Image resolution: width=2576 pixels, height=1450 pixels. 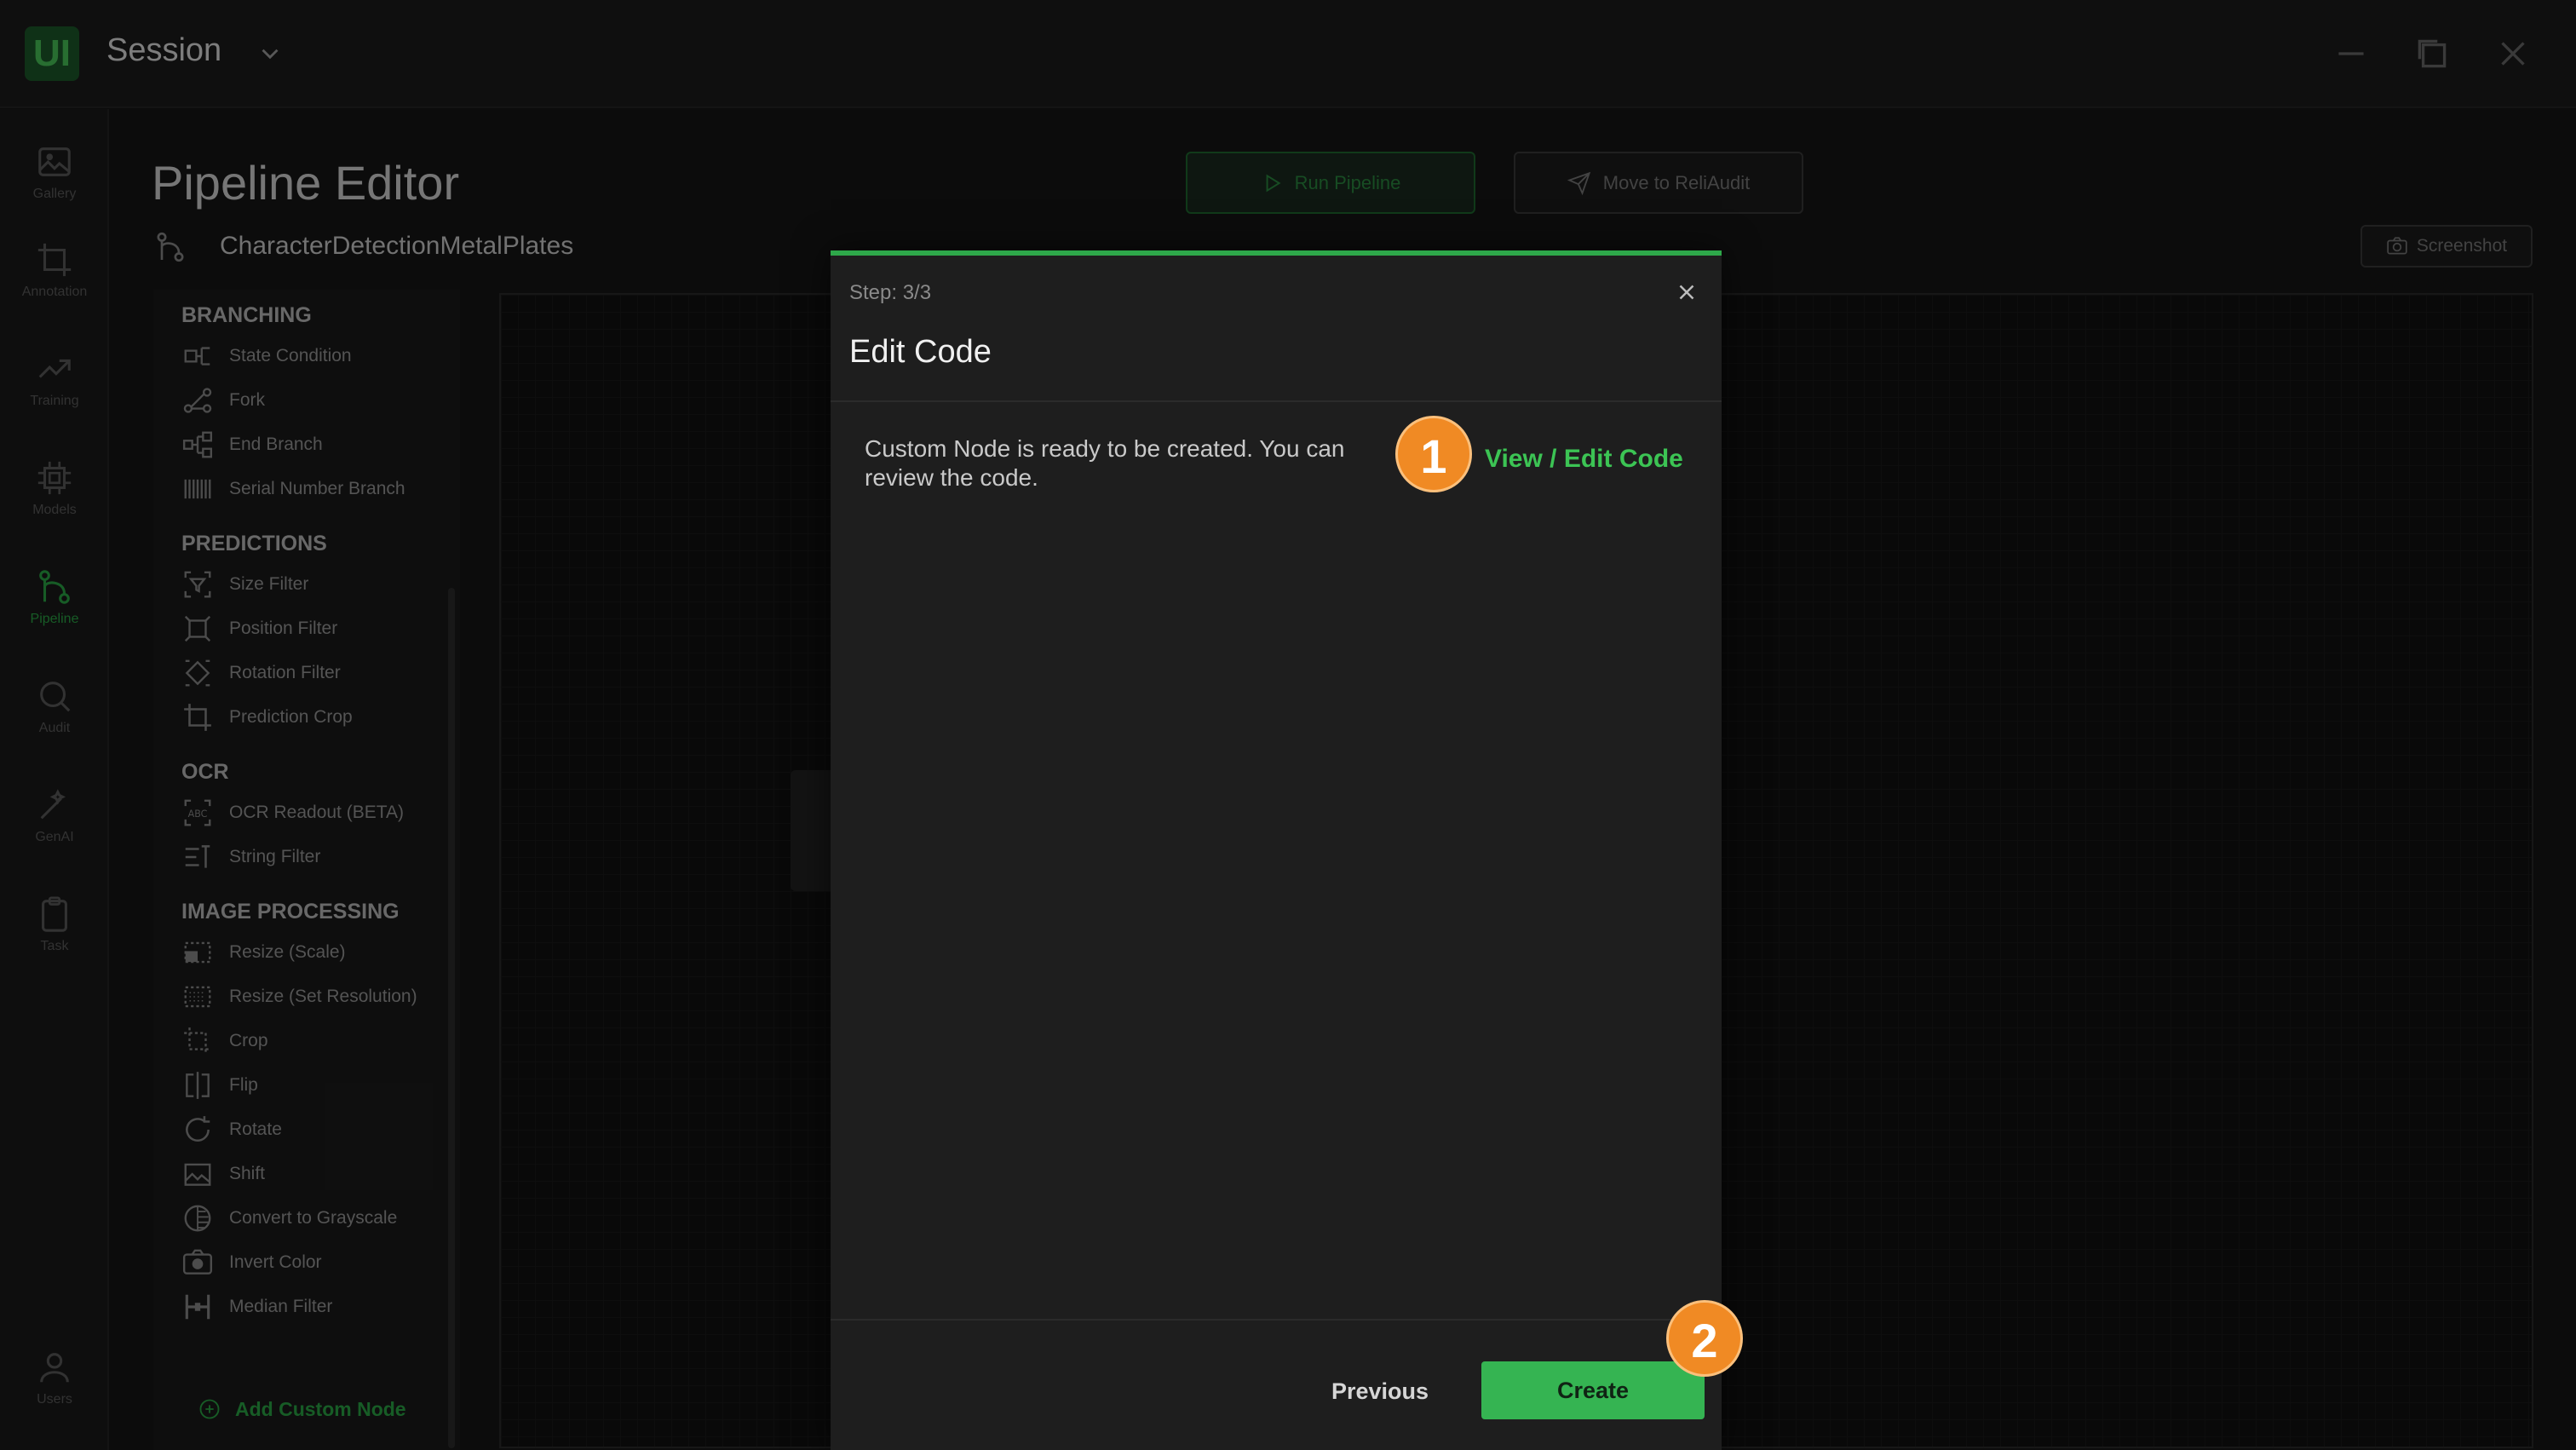 I want to click on dialog-title: Edit Code, so click(x=921, y=352).